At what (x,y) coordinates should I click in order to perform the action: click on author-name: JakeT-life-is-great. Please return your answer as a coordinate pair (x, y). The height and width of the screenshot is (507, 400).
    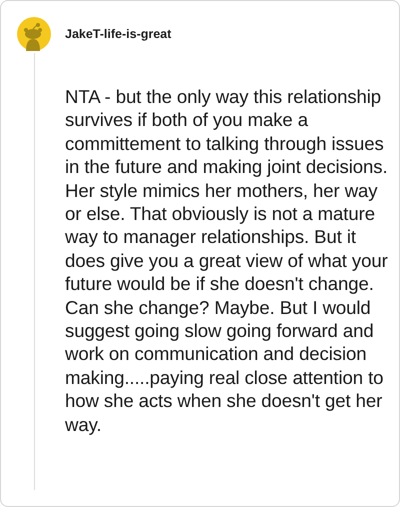
    Looking at the image, I should click on (118, 34).